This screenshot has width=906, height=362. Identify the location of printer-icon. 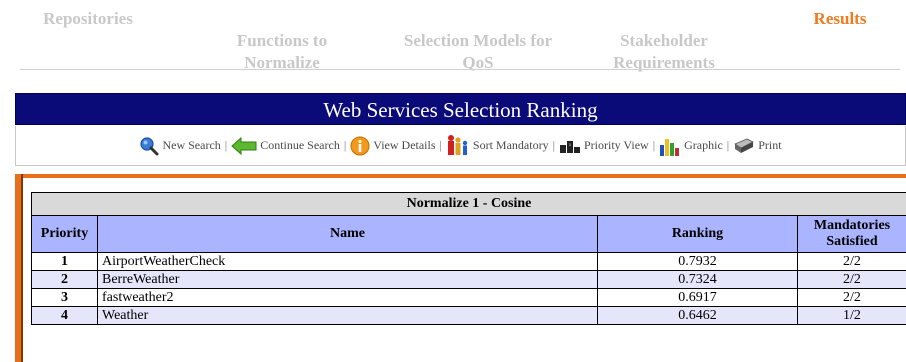
(744, 145).